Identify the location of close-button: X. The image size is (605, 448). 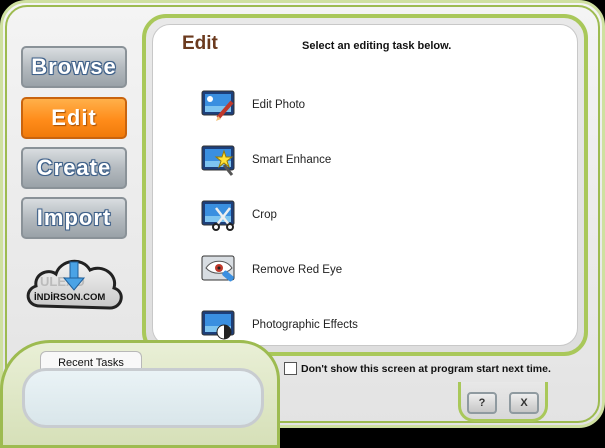
(524, 403).